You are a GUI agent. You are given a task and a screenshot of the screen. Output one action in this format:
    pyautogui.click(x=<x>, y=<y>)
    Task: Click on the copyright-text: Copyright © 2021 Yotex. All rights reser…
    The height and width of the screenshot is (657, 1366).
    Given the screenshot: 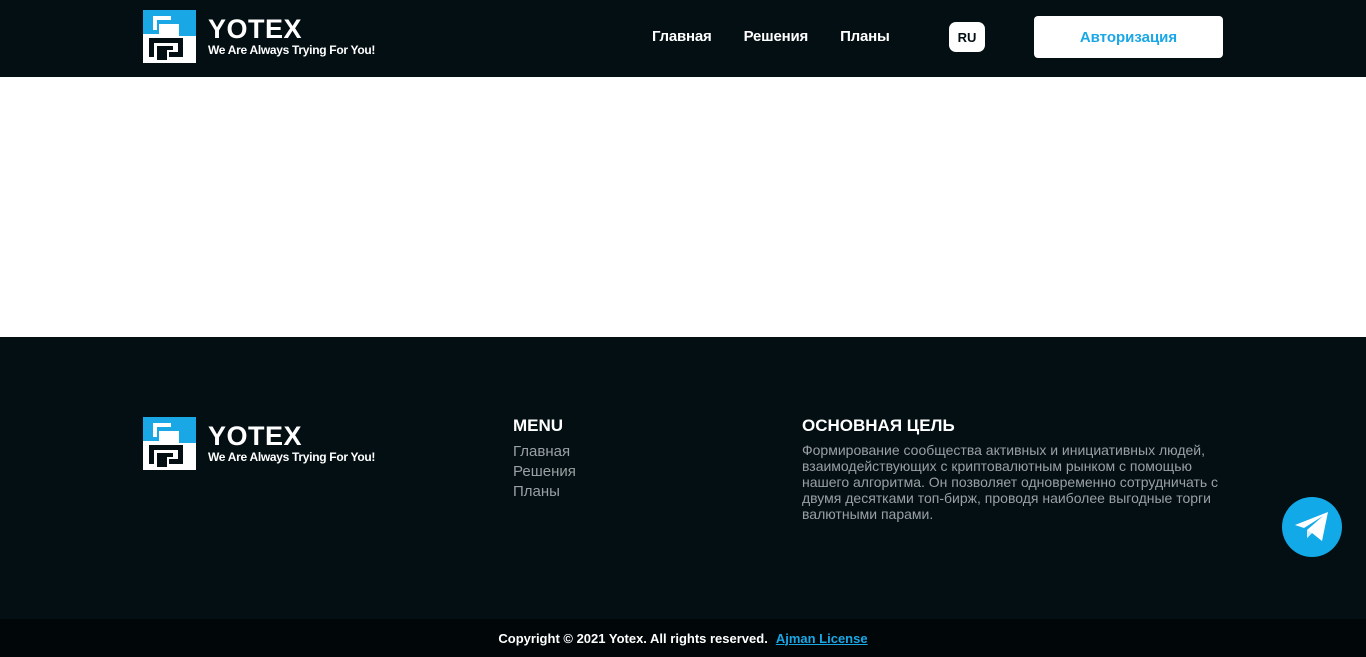 What is the action you would take?
    pyautogui.click(x=633, y=638)
    